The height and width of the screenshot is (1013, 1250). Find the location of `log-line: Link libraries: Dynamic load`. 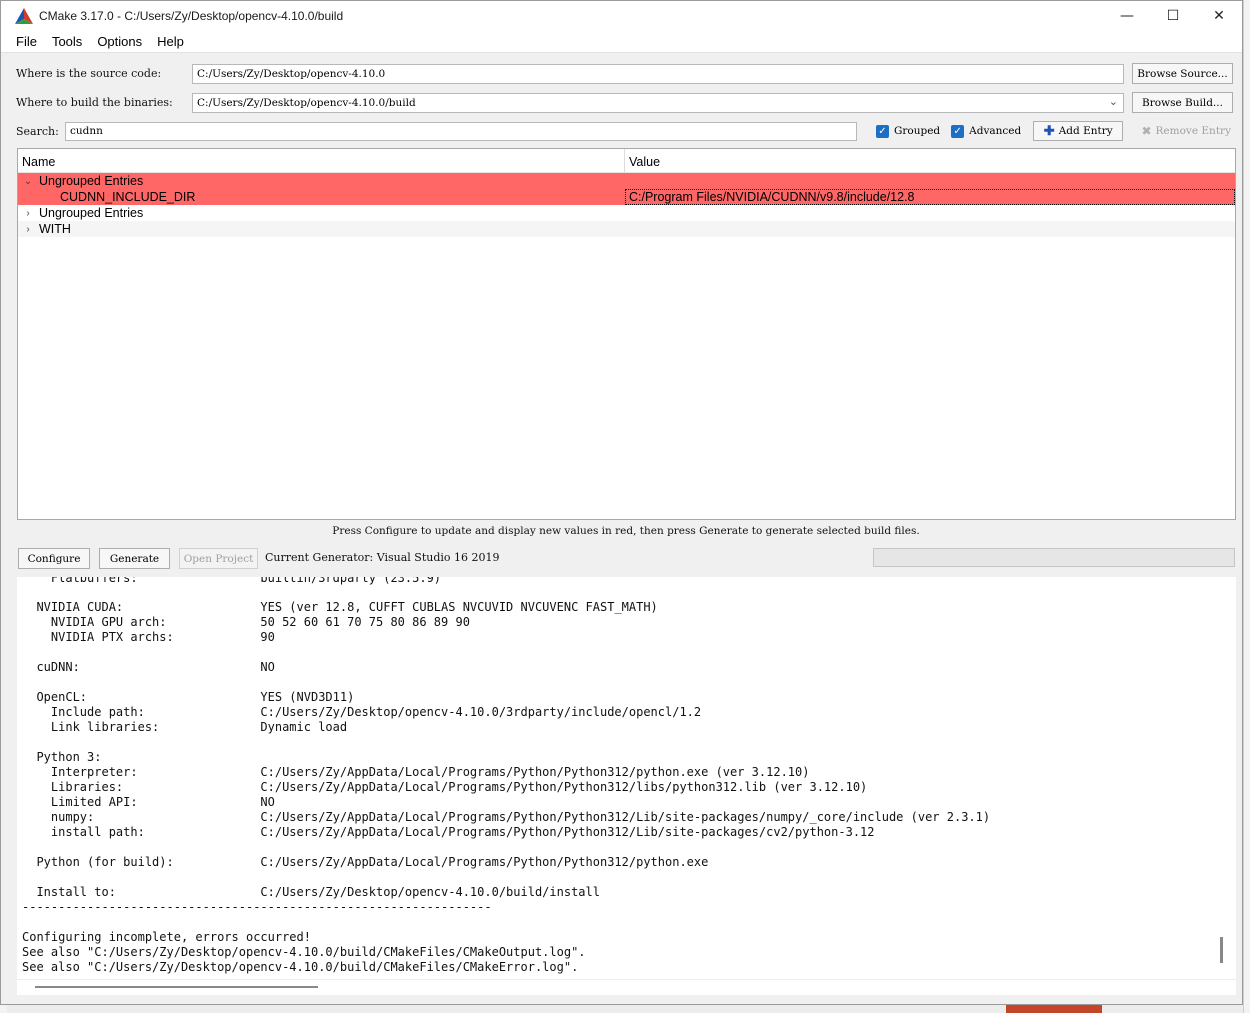

log-line: Link libraries: Dynamic load is located at coordinates (185, 727).